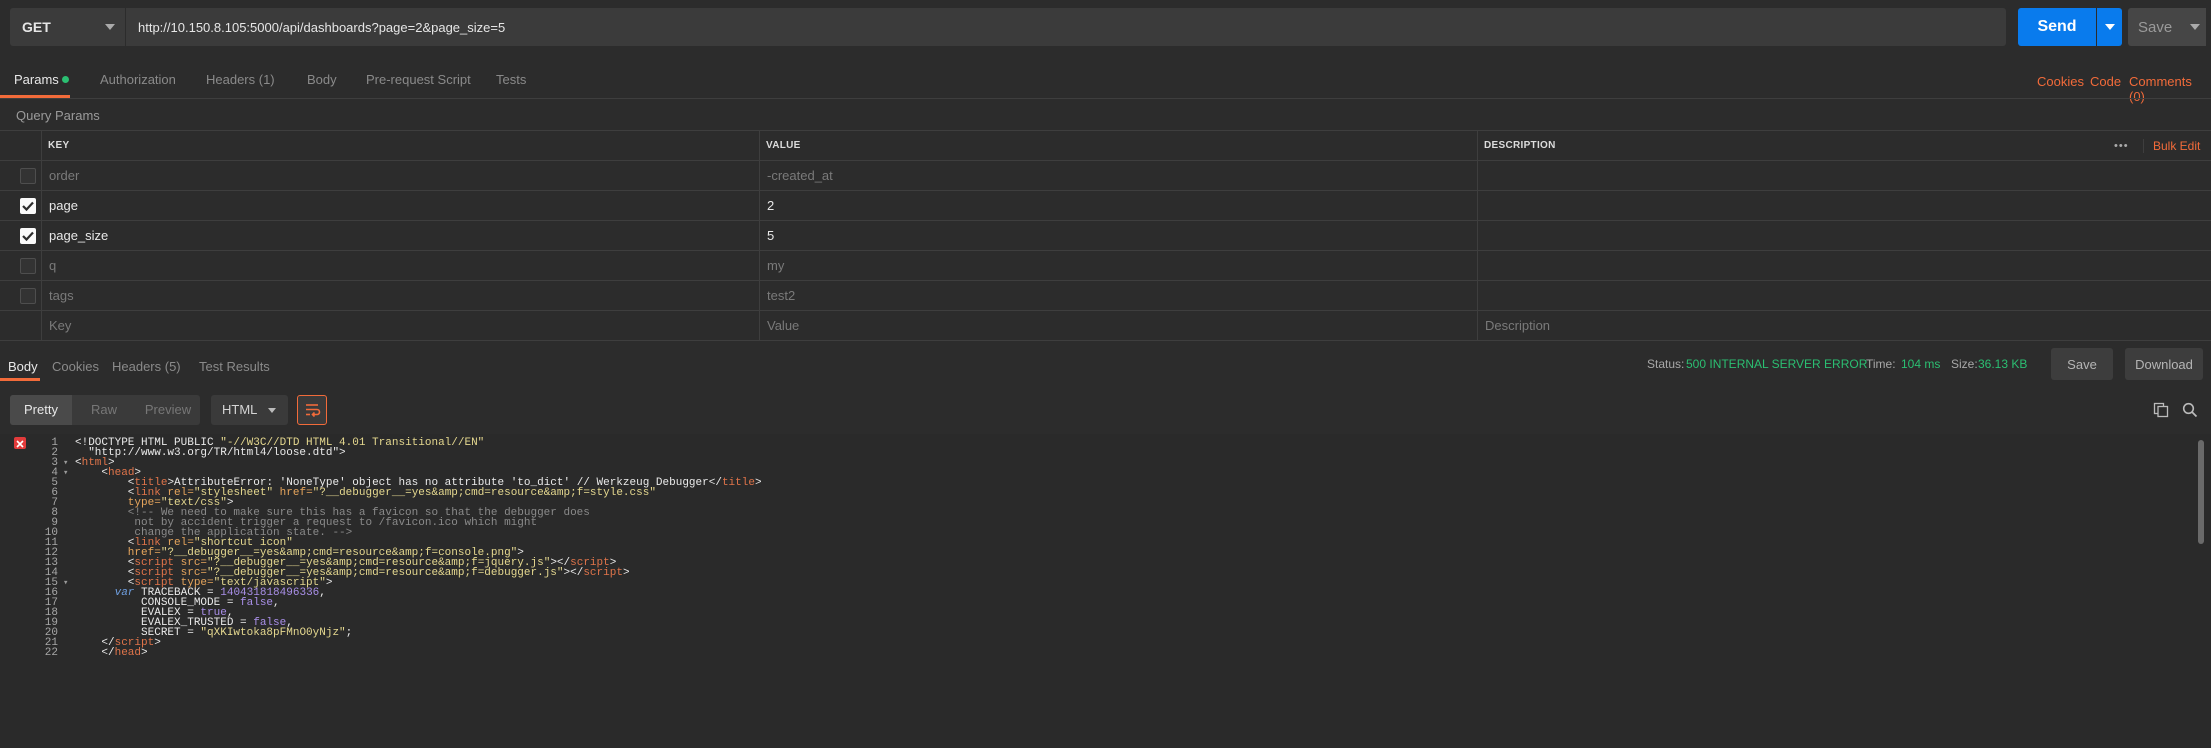 The image size is (2211, 748). I want to click on tab-authorization: Authorization, so click(138, 79).